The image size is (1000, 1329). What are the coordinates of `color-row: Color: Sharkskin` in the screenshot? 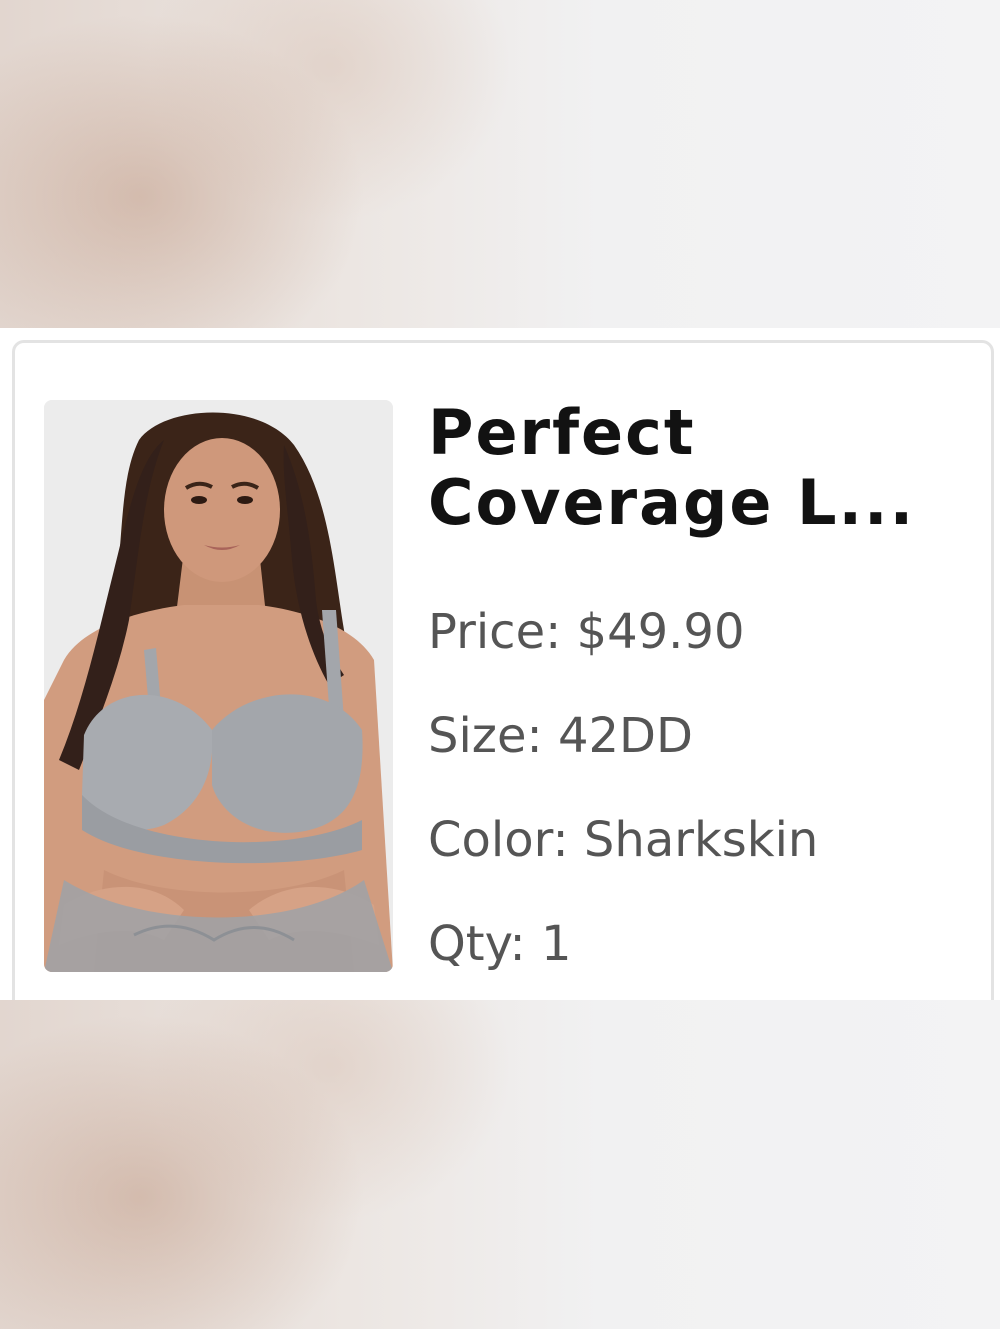 It's located at (623, 840).